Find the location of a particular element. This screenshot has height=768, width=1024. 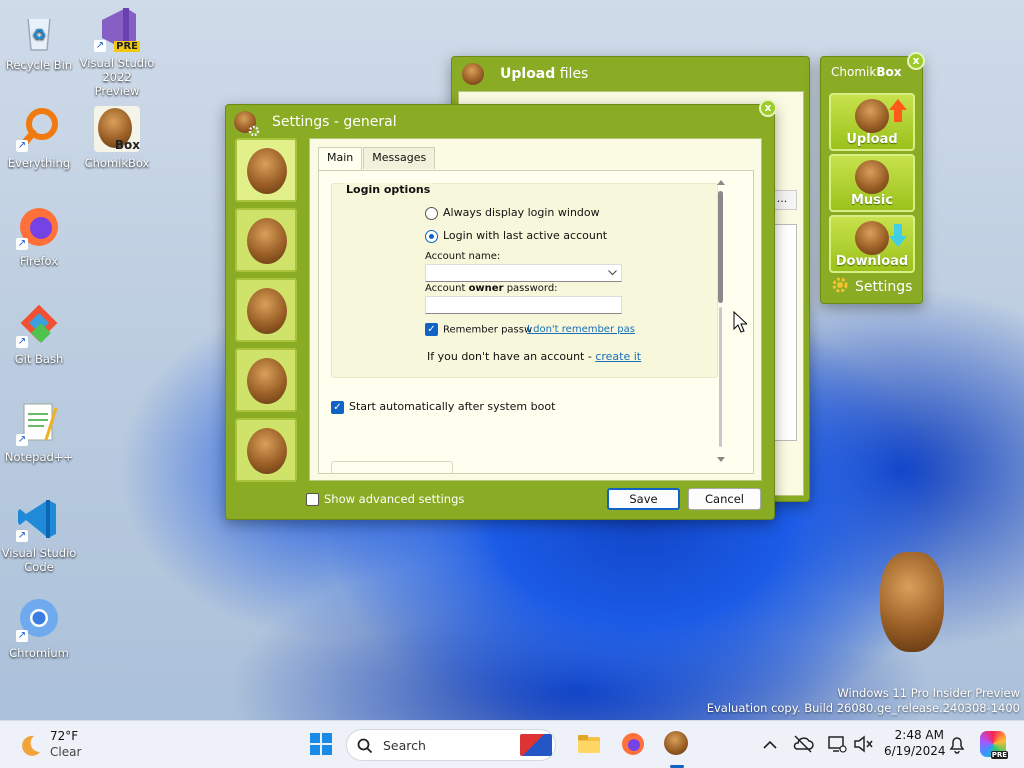

desktop-icon-recycle-bin: ♻ Recycle Bin is located at coordinates (39, 40).